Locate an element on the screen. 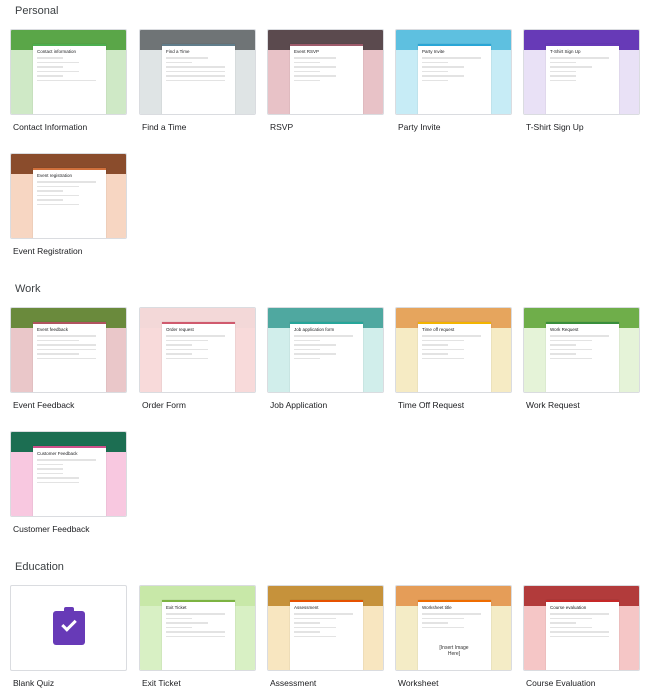 Image resolution: width=650 pixels, height=691 pixels. template-card-assessment: Assessment is located at coordinates (325, 628).